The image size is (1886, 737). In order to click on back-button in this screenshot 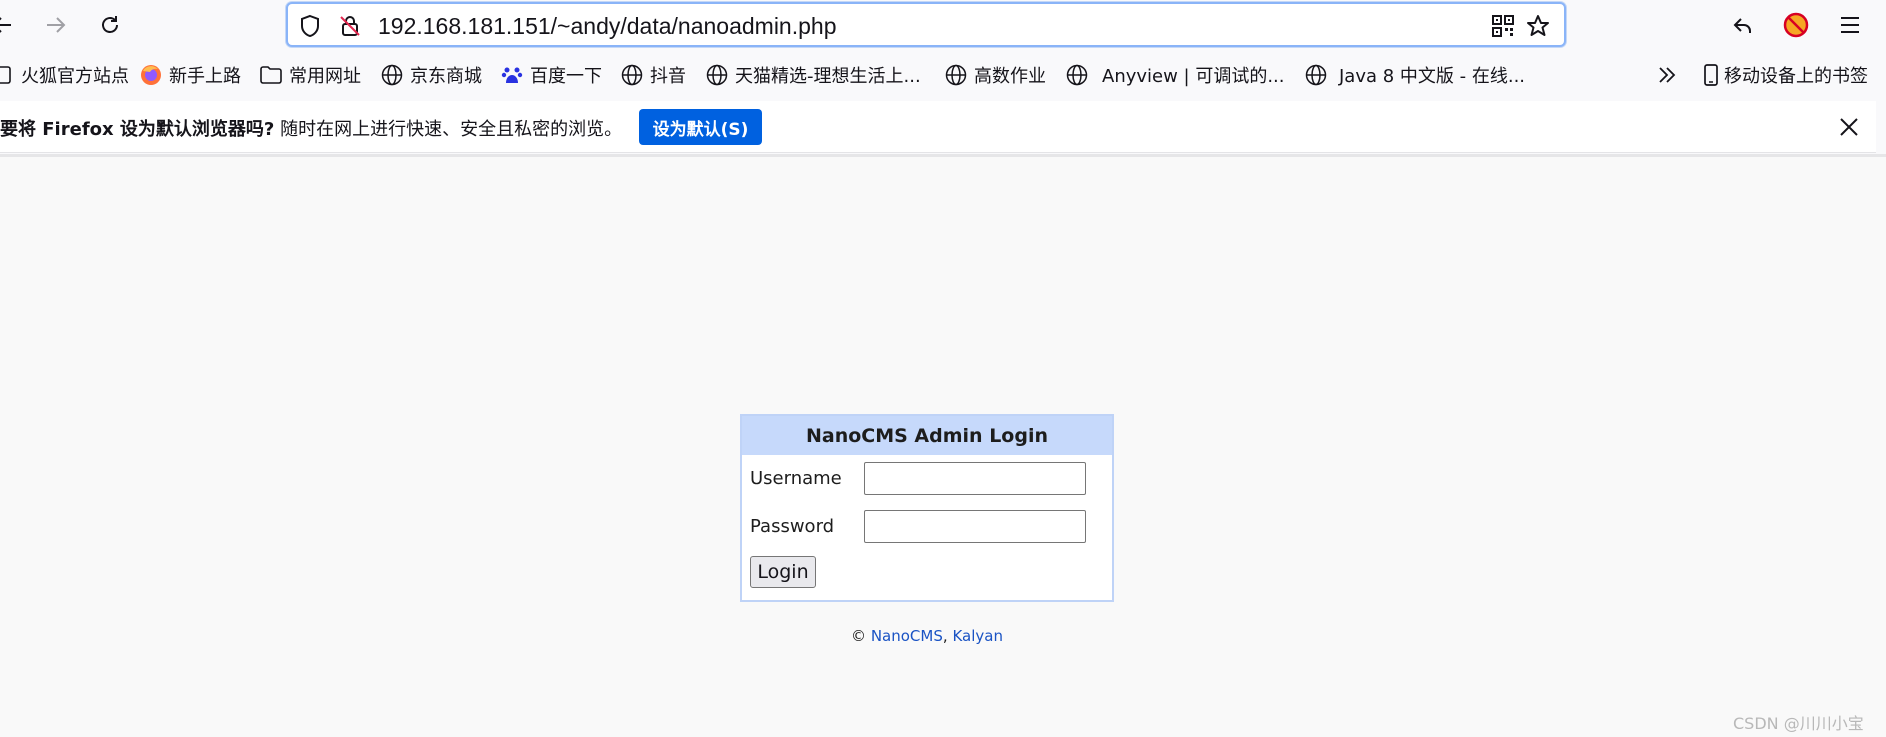, I will do `click(9, 25)`.